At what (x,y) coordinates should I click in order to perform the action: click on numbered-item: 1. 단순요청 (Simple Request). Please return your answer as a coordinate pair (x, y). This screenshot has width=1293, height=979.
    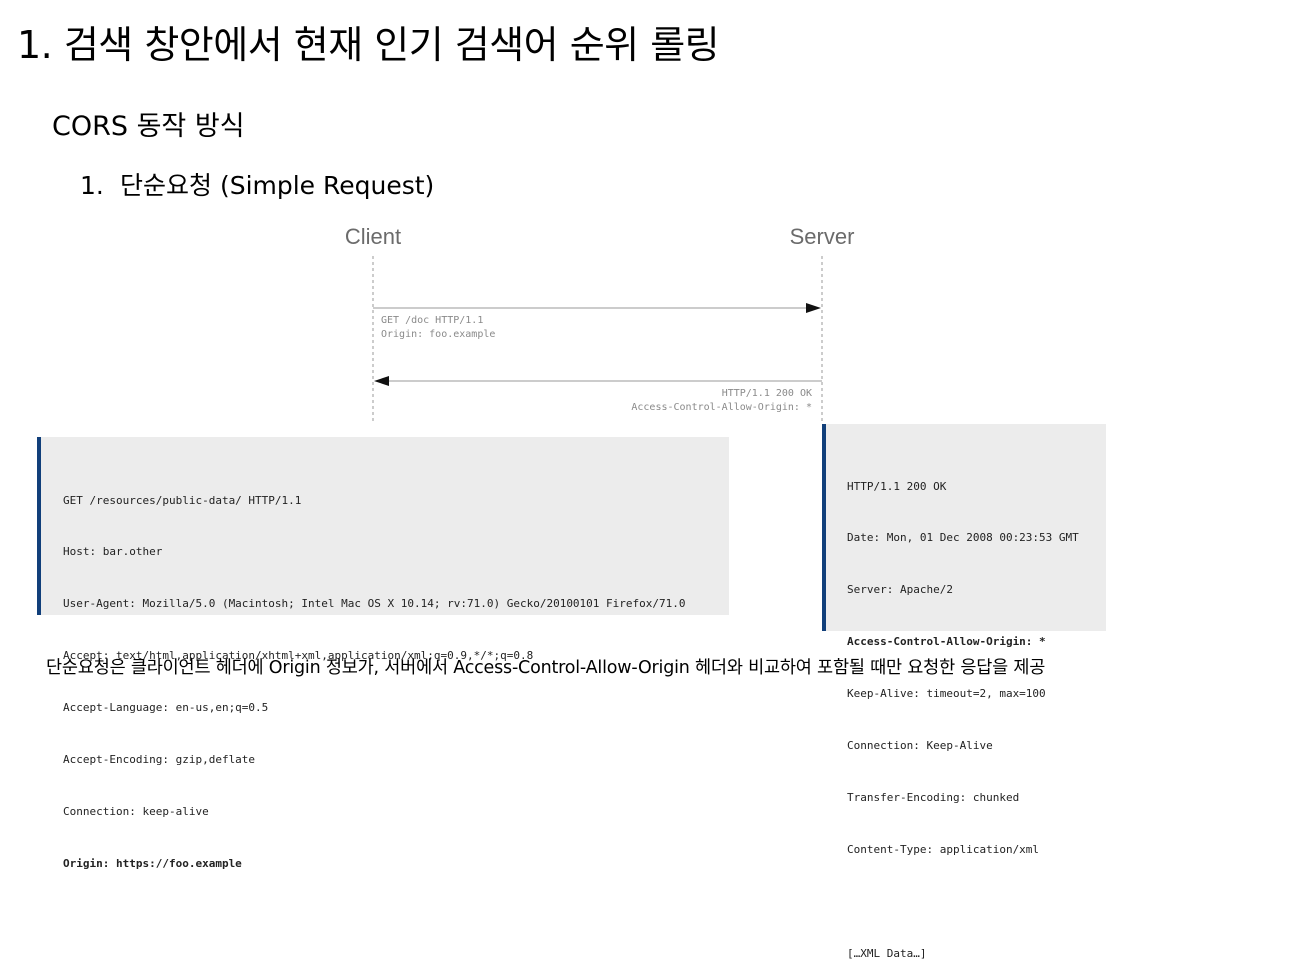
    Looking at the image, I should click on (257, 184).